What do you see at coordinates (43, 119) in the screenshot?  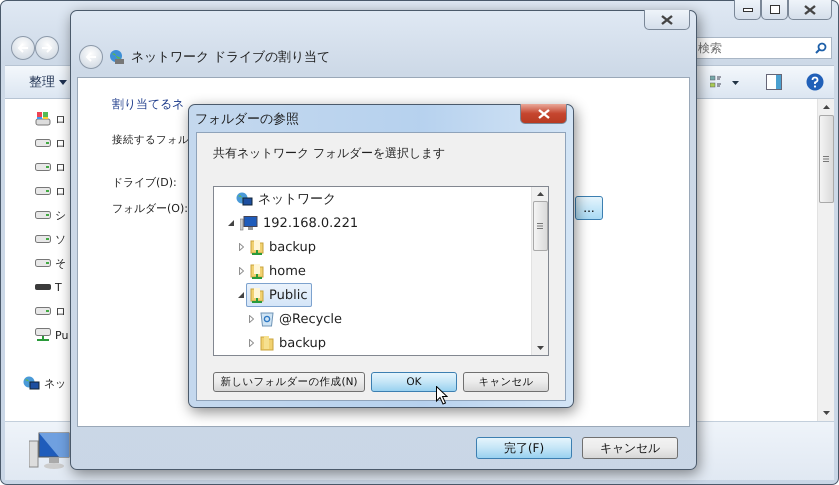 I see `system-drive-icon` at bounding box center [43, 119].